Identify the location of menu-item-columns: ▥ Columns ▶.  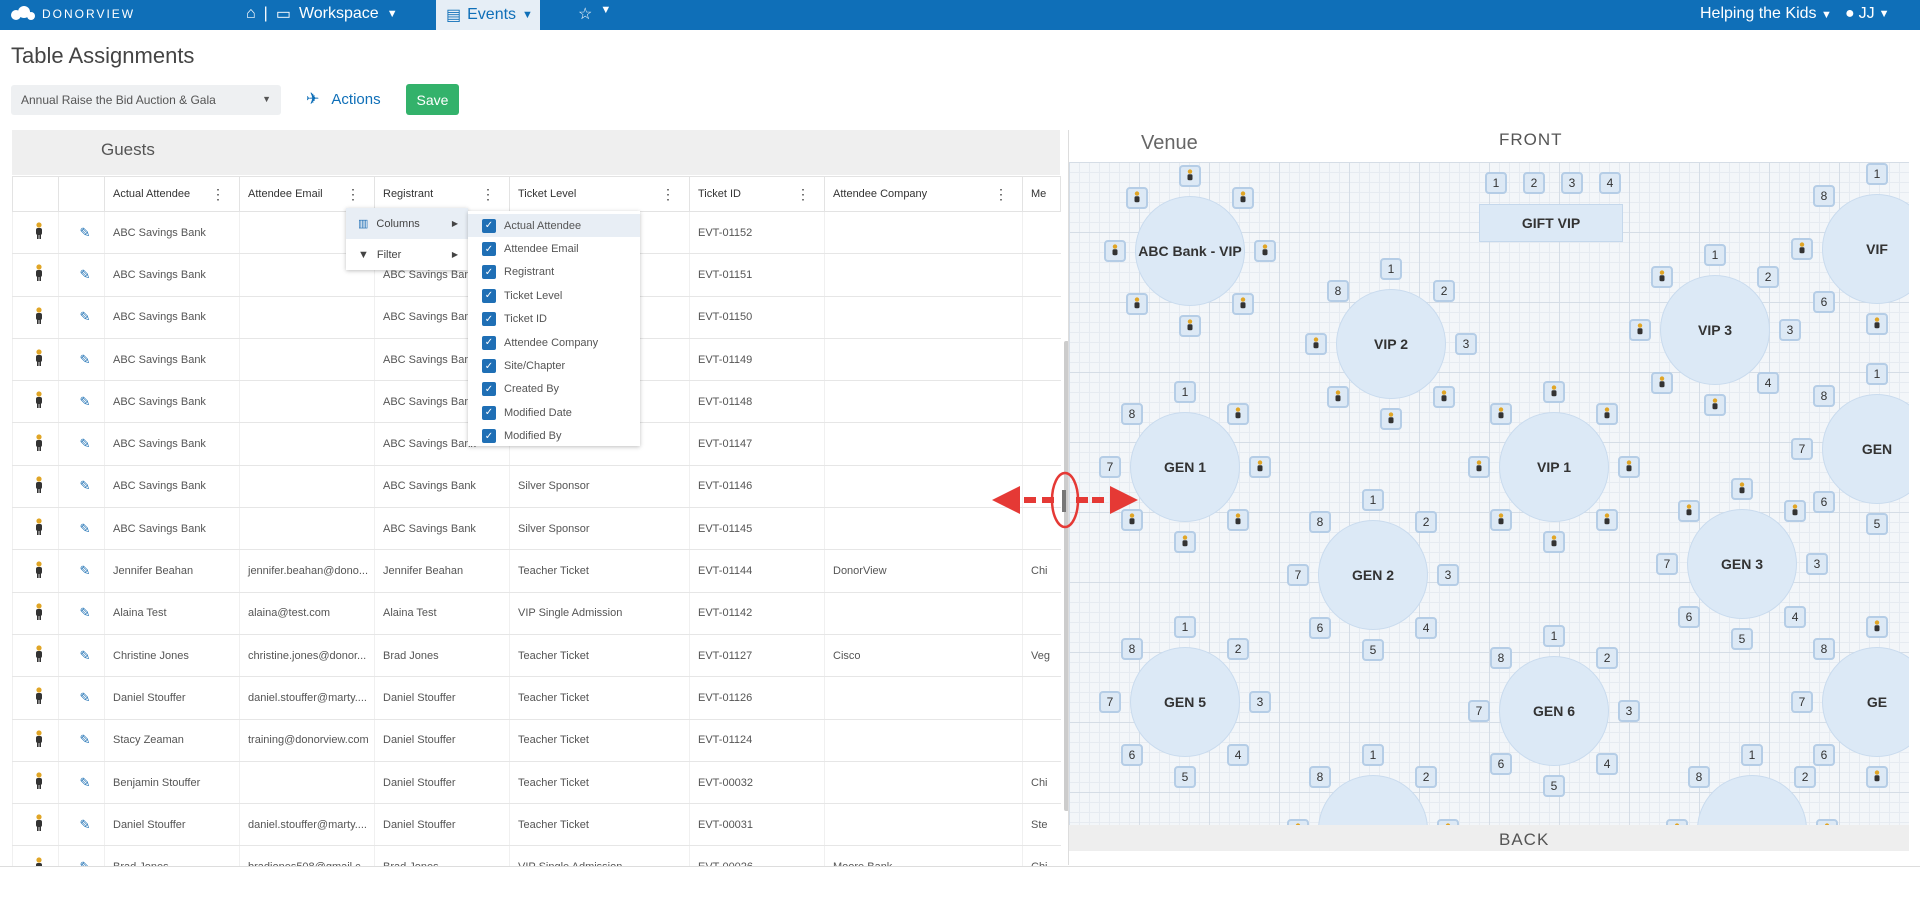
(407, 223).